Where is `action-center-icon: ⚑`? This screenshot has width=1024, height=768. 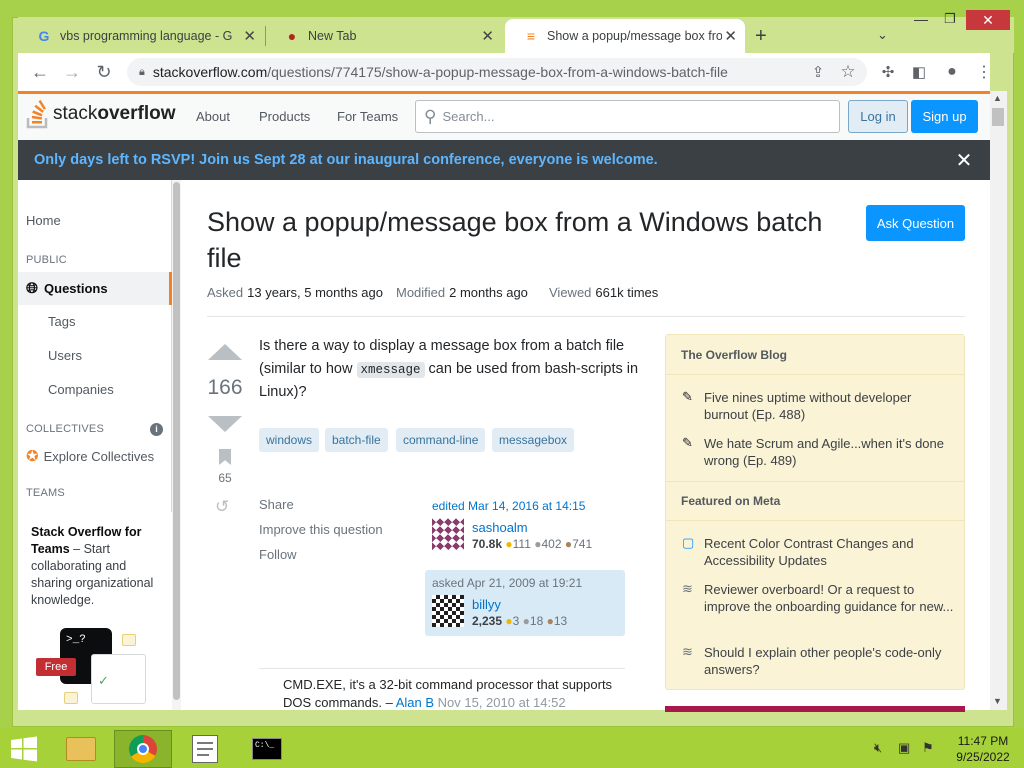 action-center-icon: ⚑ is located at coordinates (928, 748).